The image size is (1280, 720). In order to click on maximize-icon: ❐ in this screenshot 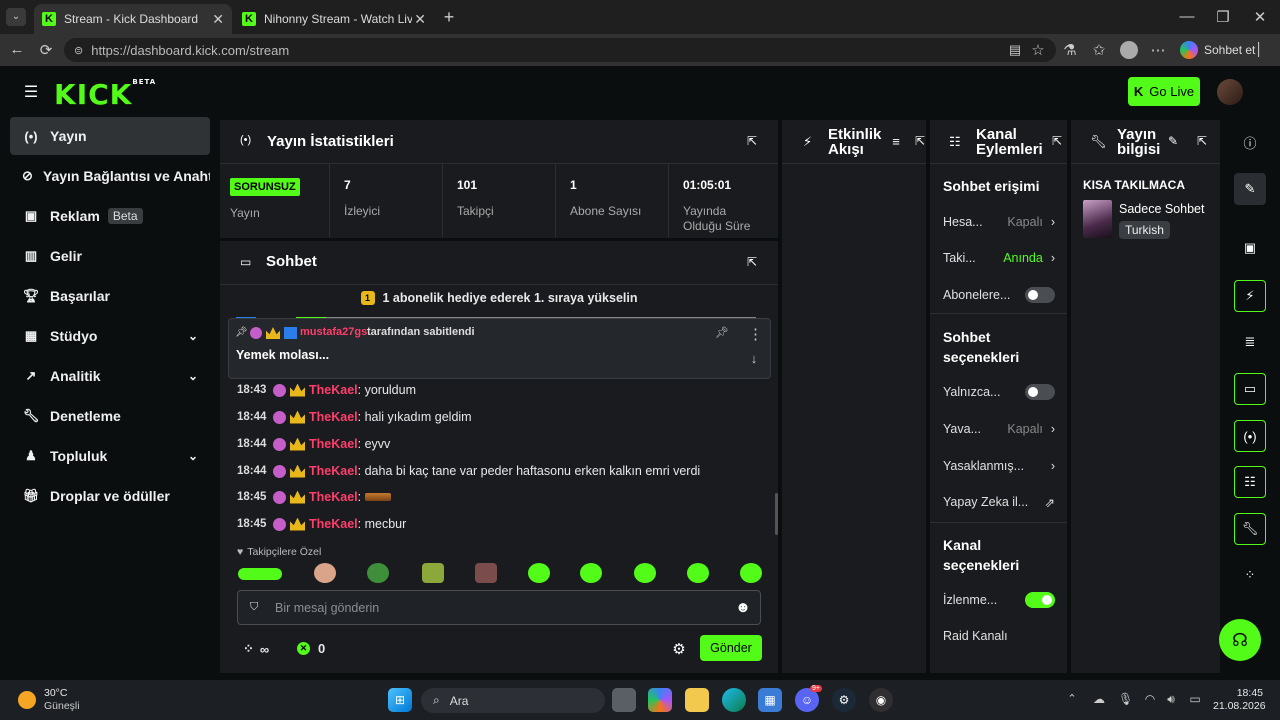, I will do `click(1223, 17)`.